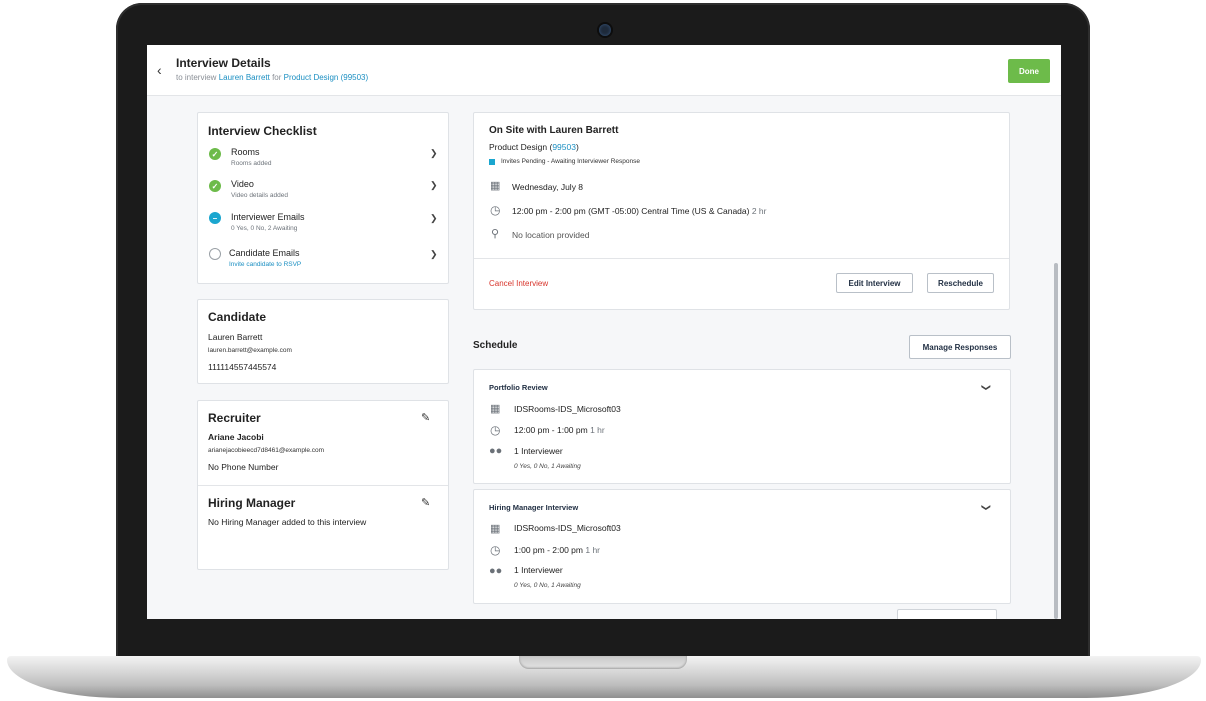  I want to click on session-time: 12:00 pm - 1:00 pm, so click(551, 430).